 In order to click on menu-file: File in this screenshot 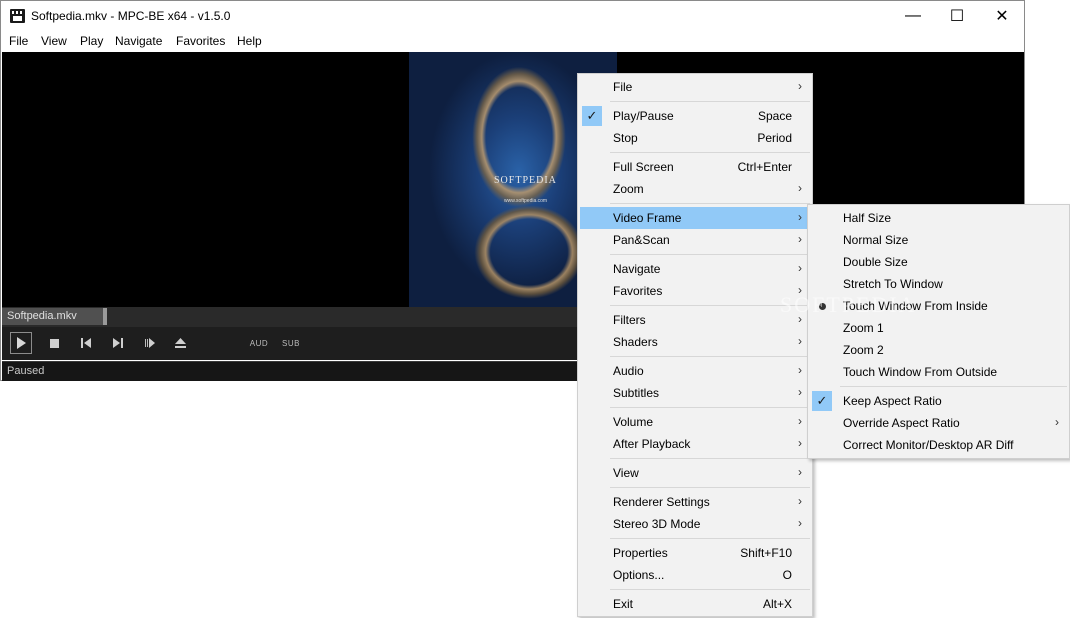, I will do `click(18, 41)`.